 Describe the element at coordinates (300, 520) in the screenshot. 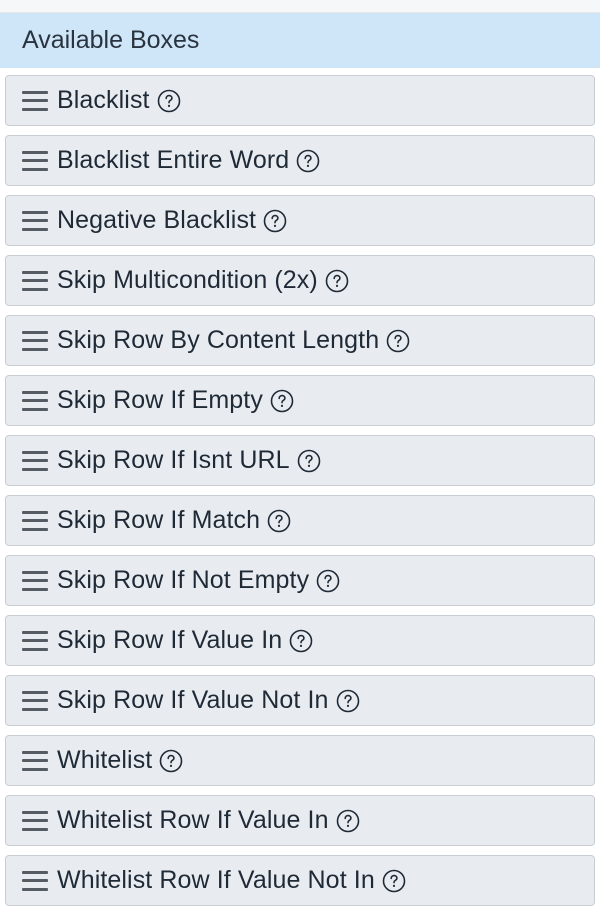

I see `box-item-8: Skip Row If Match` at that location.